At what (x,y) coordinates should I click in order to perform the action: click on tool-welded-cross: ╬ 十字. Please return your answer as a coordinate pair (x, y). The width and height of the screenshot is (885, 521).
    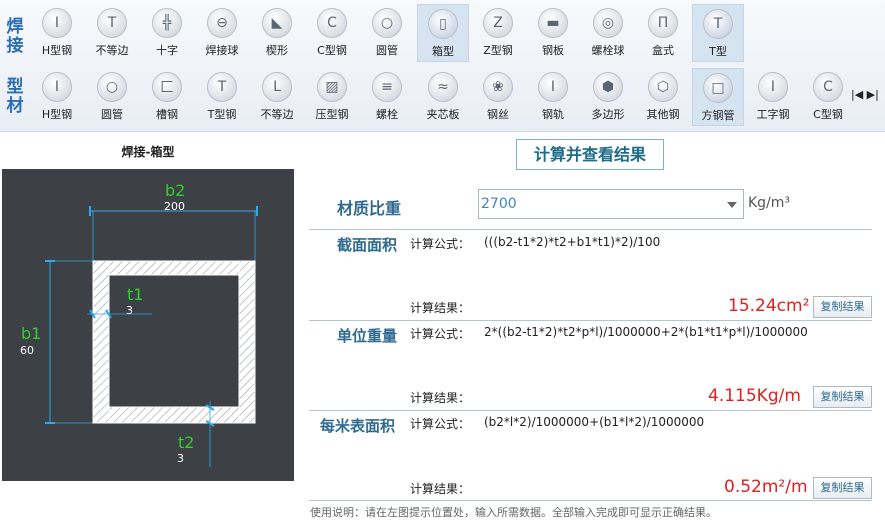
    Looking at the image, I should click on (167, 33).